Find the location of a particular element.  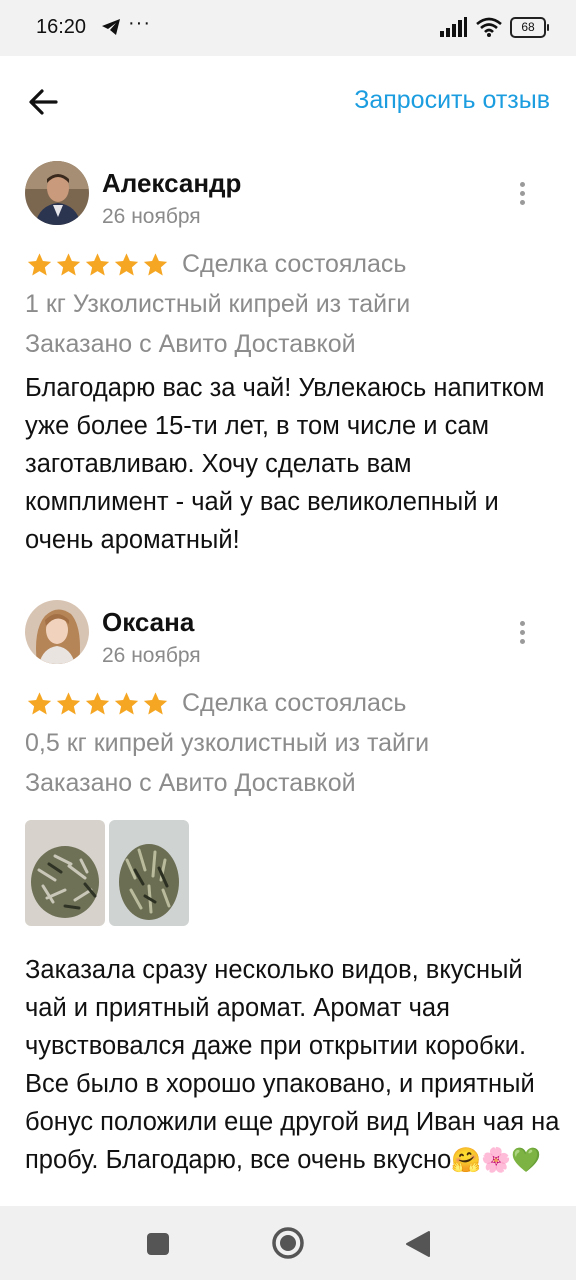

system-nav-bar is located at coordinates (288, 1243).